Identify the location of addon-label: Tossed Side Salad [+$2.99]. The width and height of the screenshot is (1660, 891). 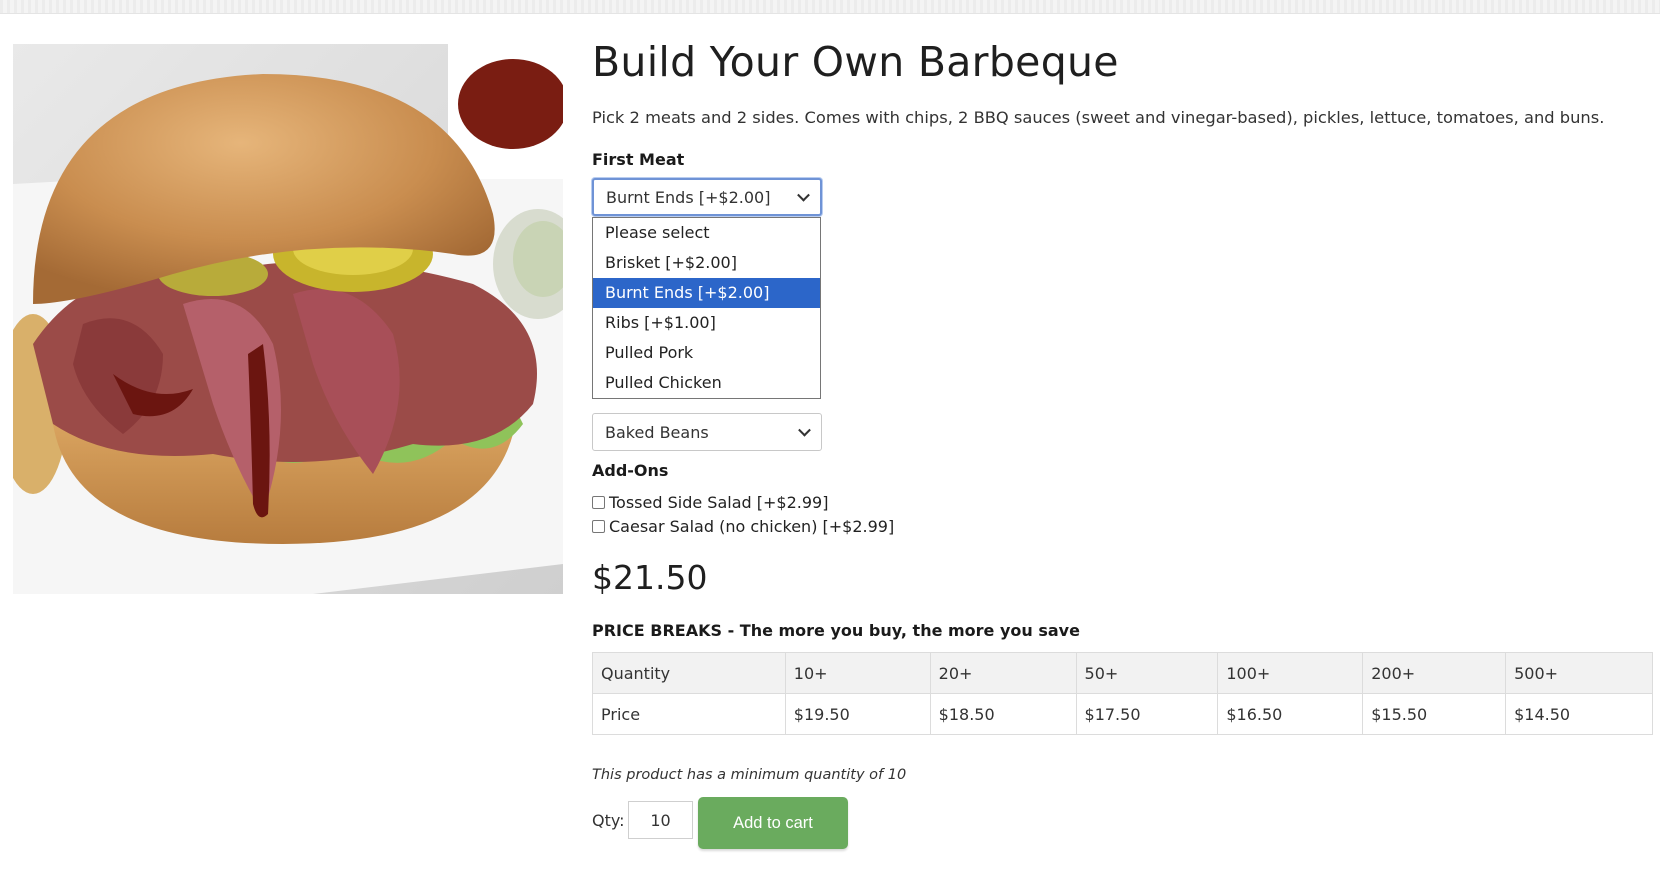
(719, 502).